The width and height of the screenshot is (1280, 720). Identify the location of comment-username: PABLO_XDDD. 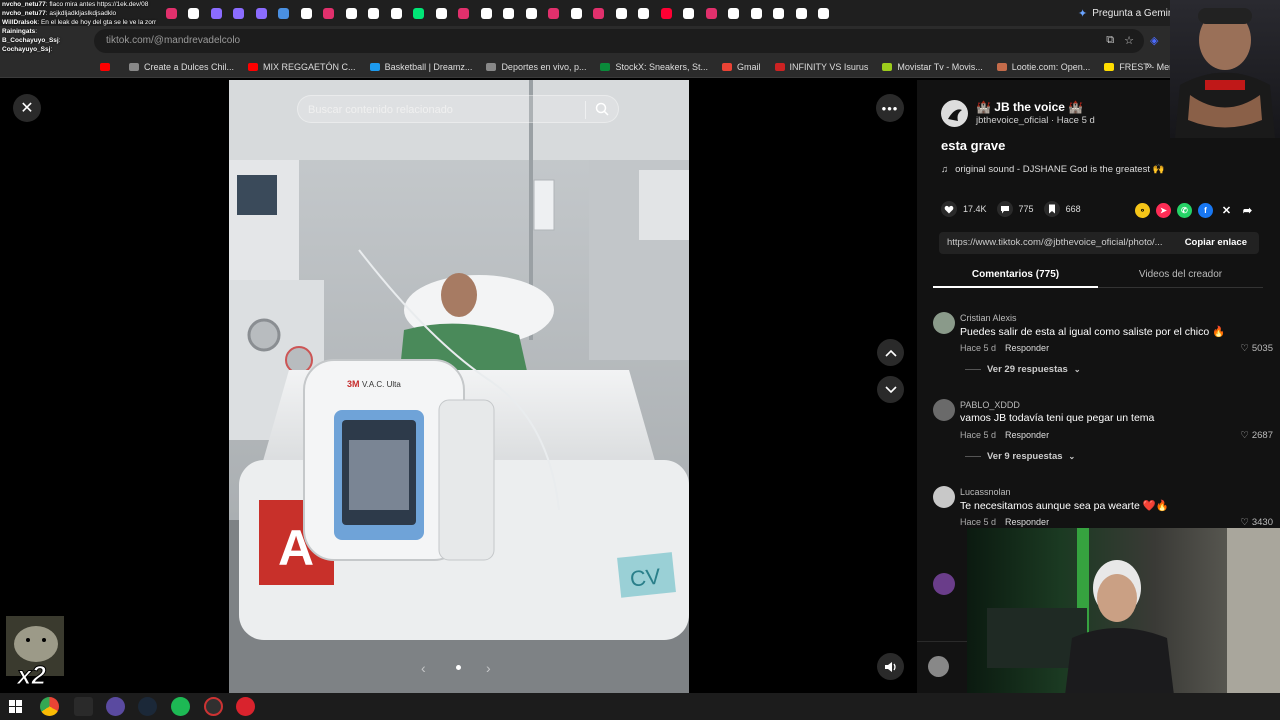
(990, 405).